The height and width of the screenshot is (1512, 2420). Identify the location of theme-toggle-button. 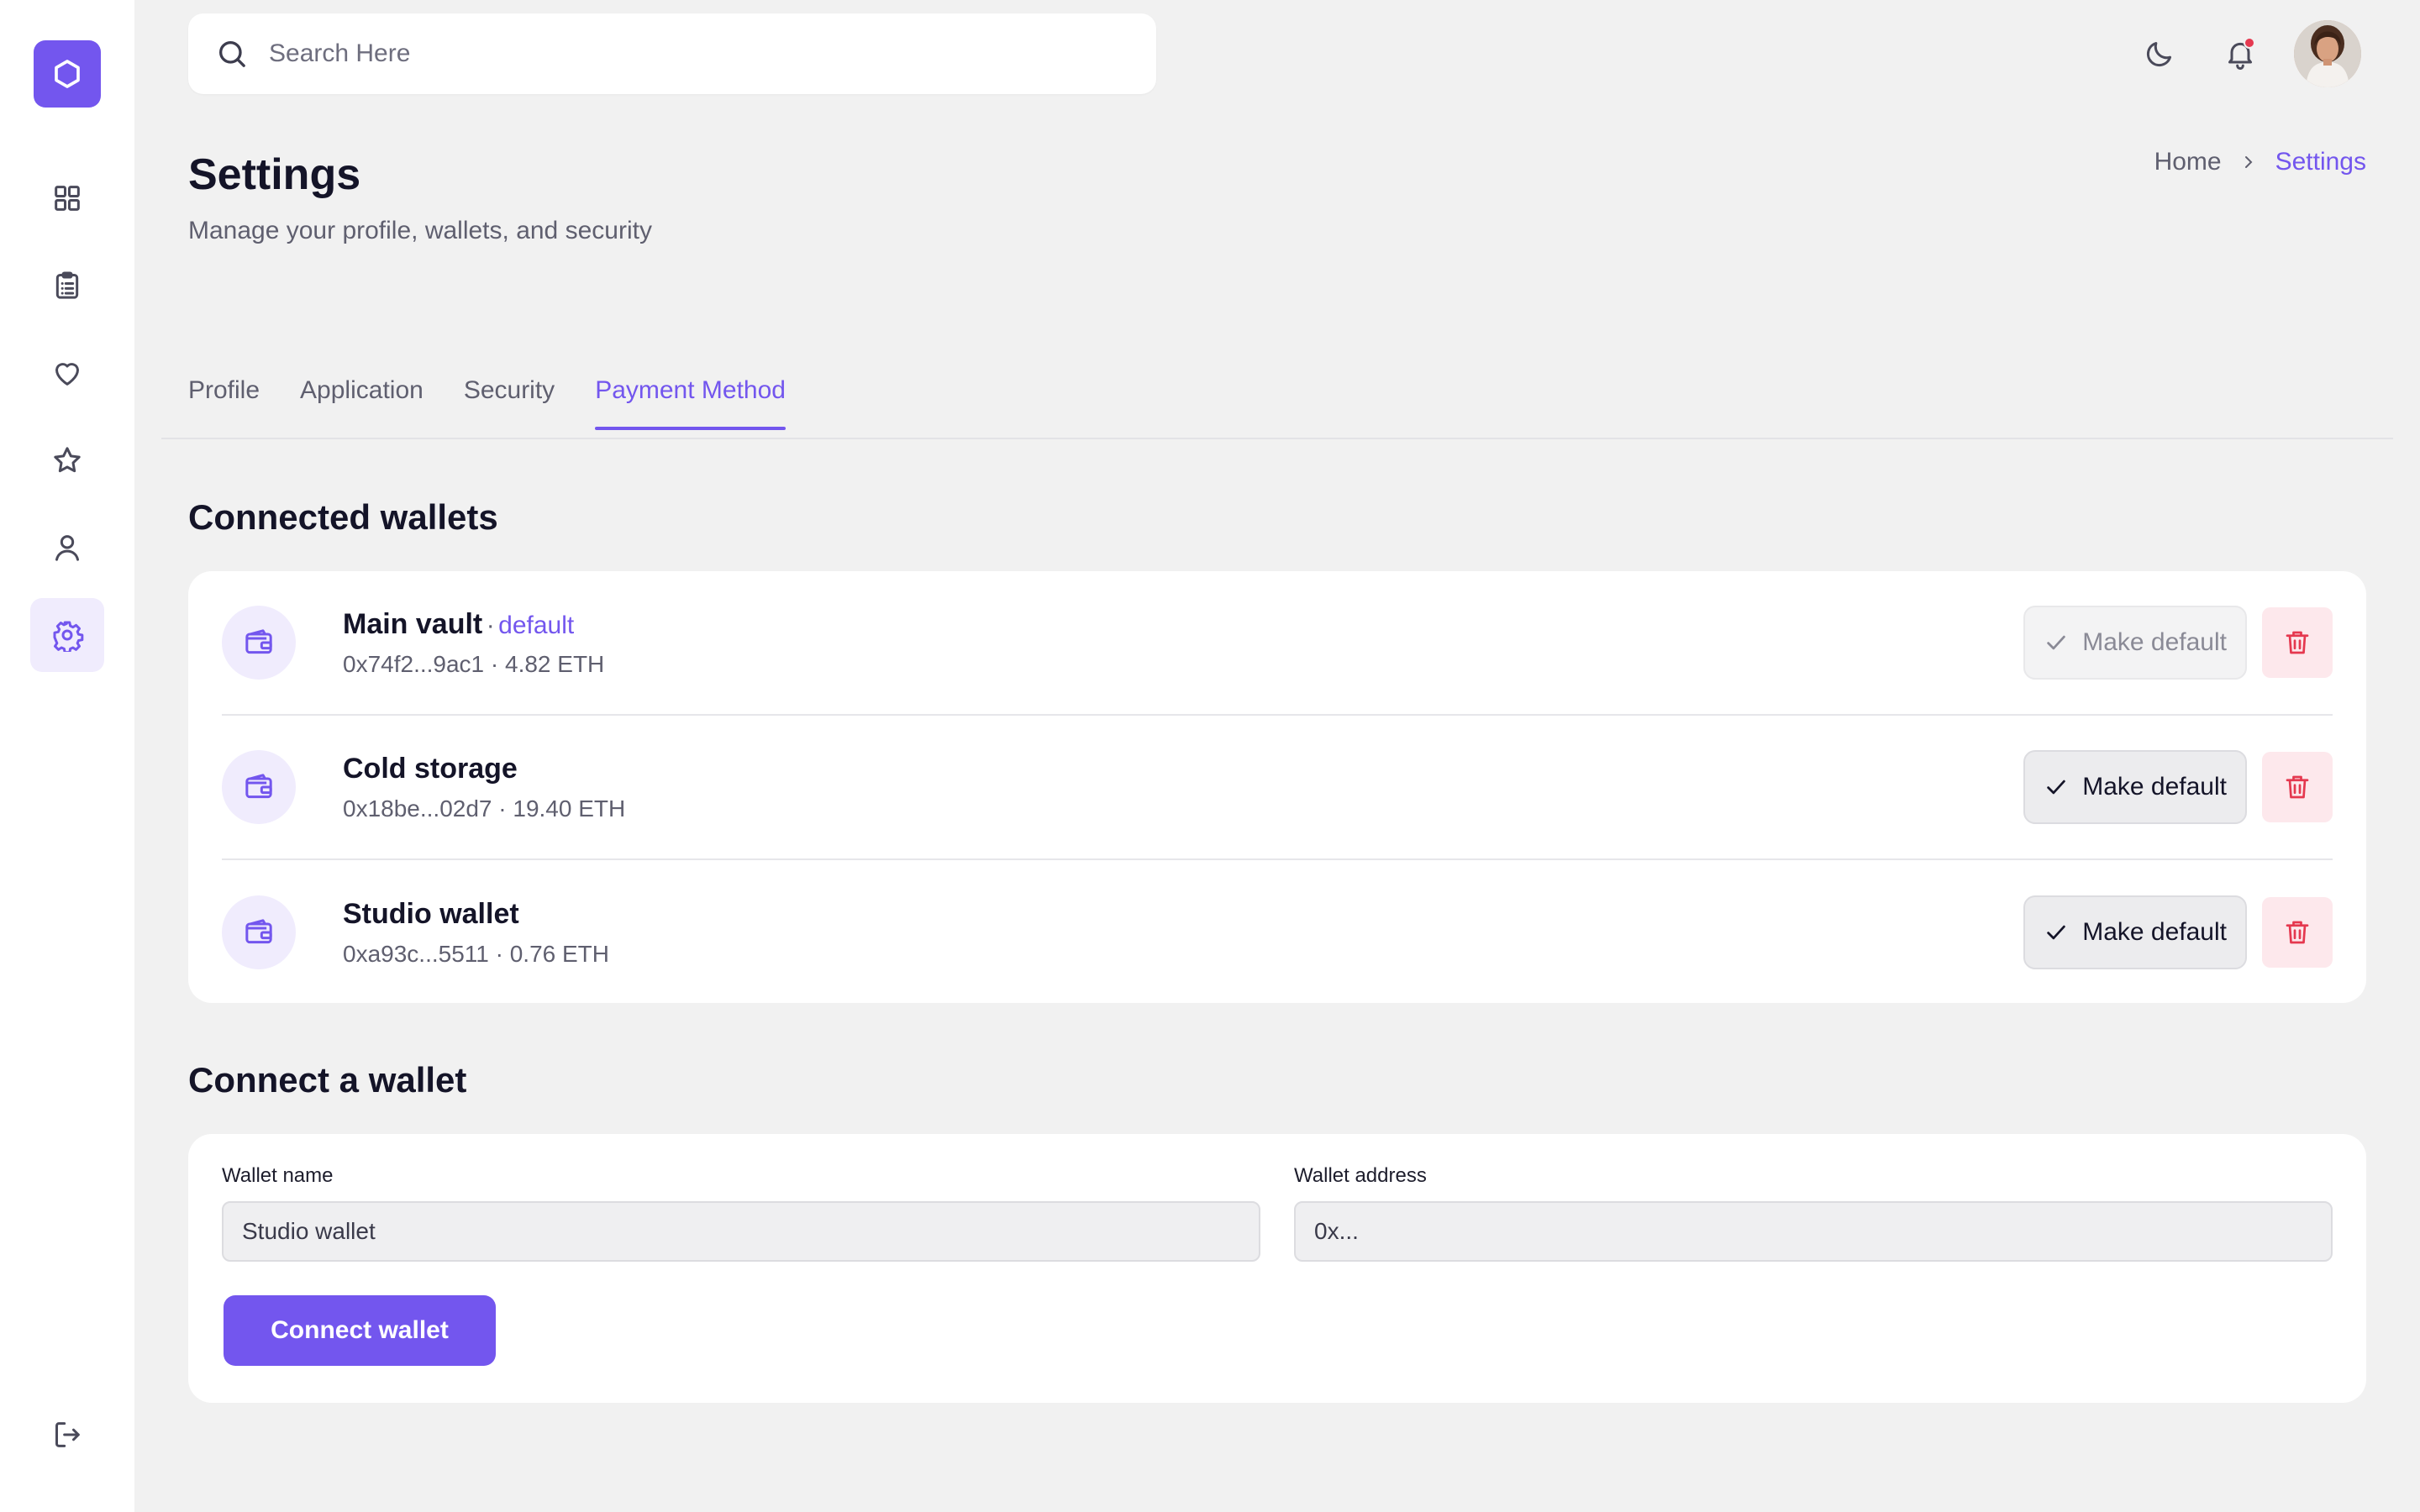
(2159, 54).